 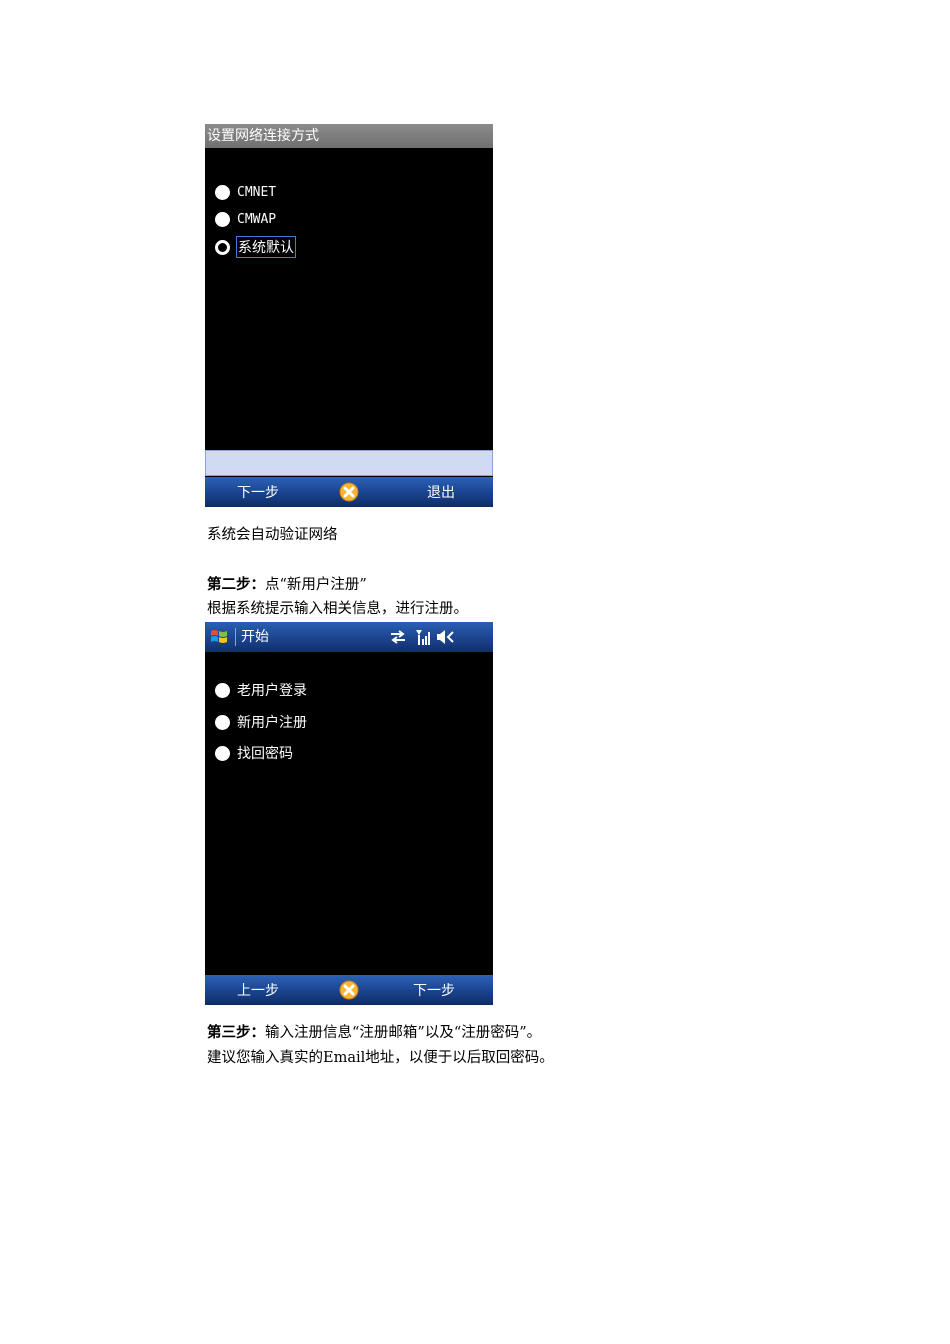 I want to click on radio-option-new-user-register: 新用户注册, so click(x=261, y=722).